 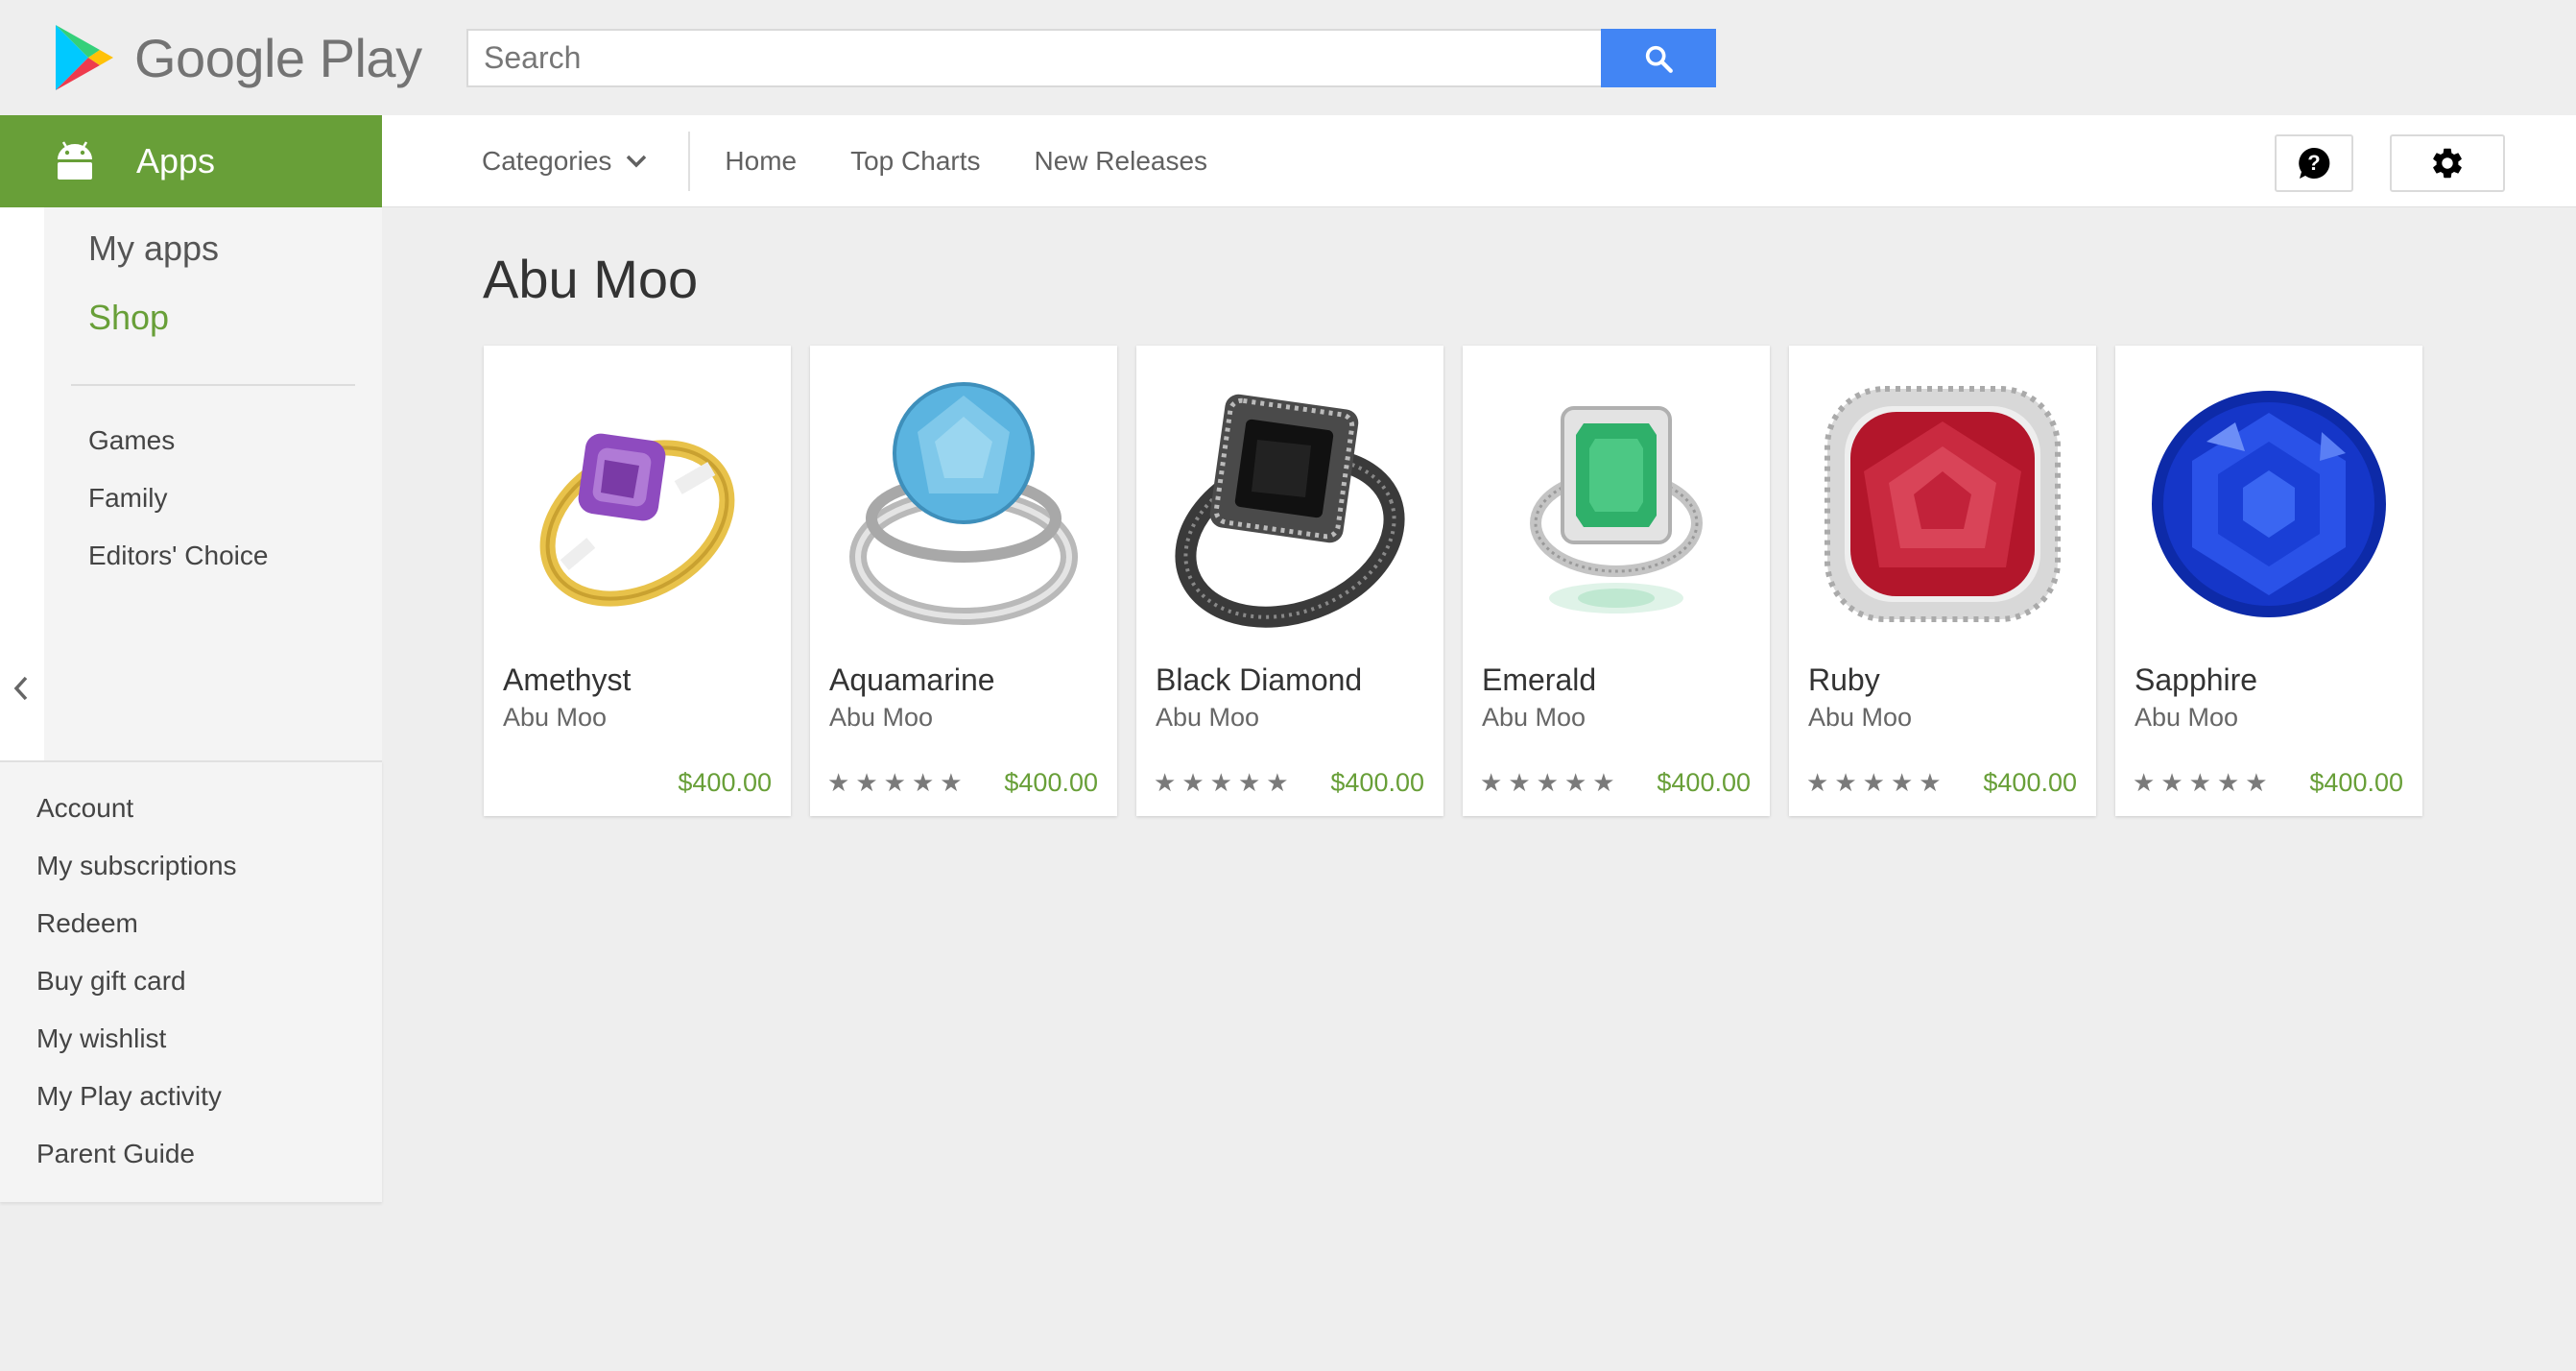 I want to click on apps-tab-label: Apps, so click(x=176, y=160).